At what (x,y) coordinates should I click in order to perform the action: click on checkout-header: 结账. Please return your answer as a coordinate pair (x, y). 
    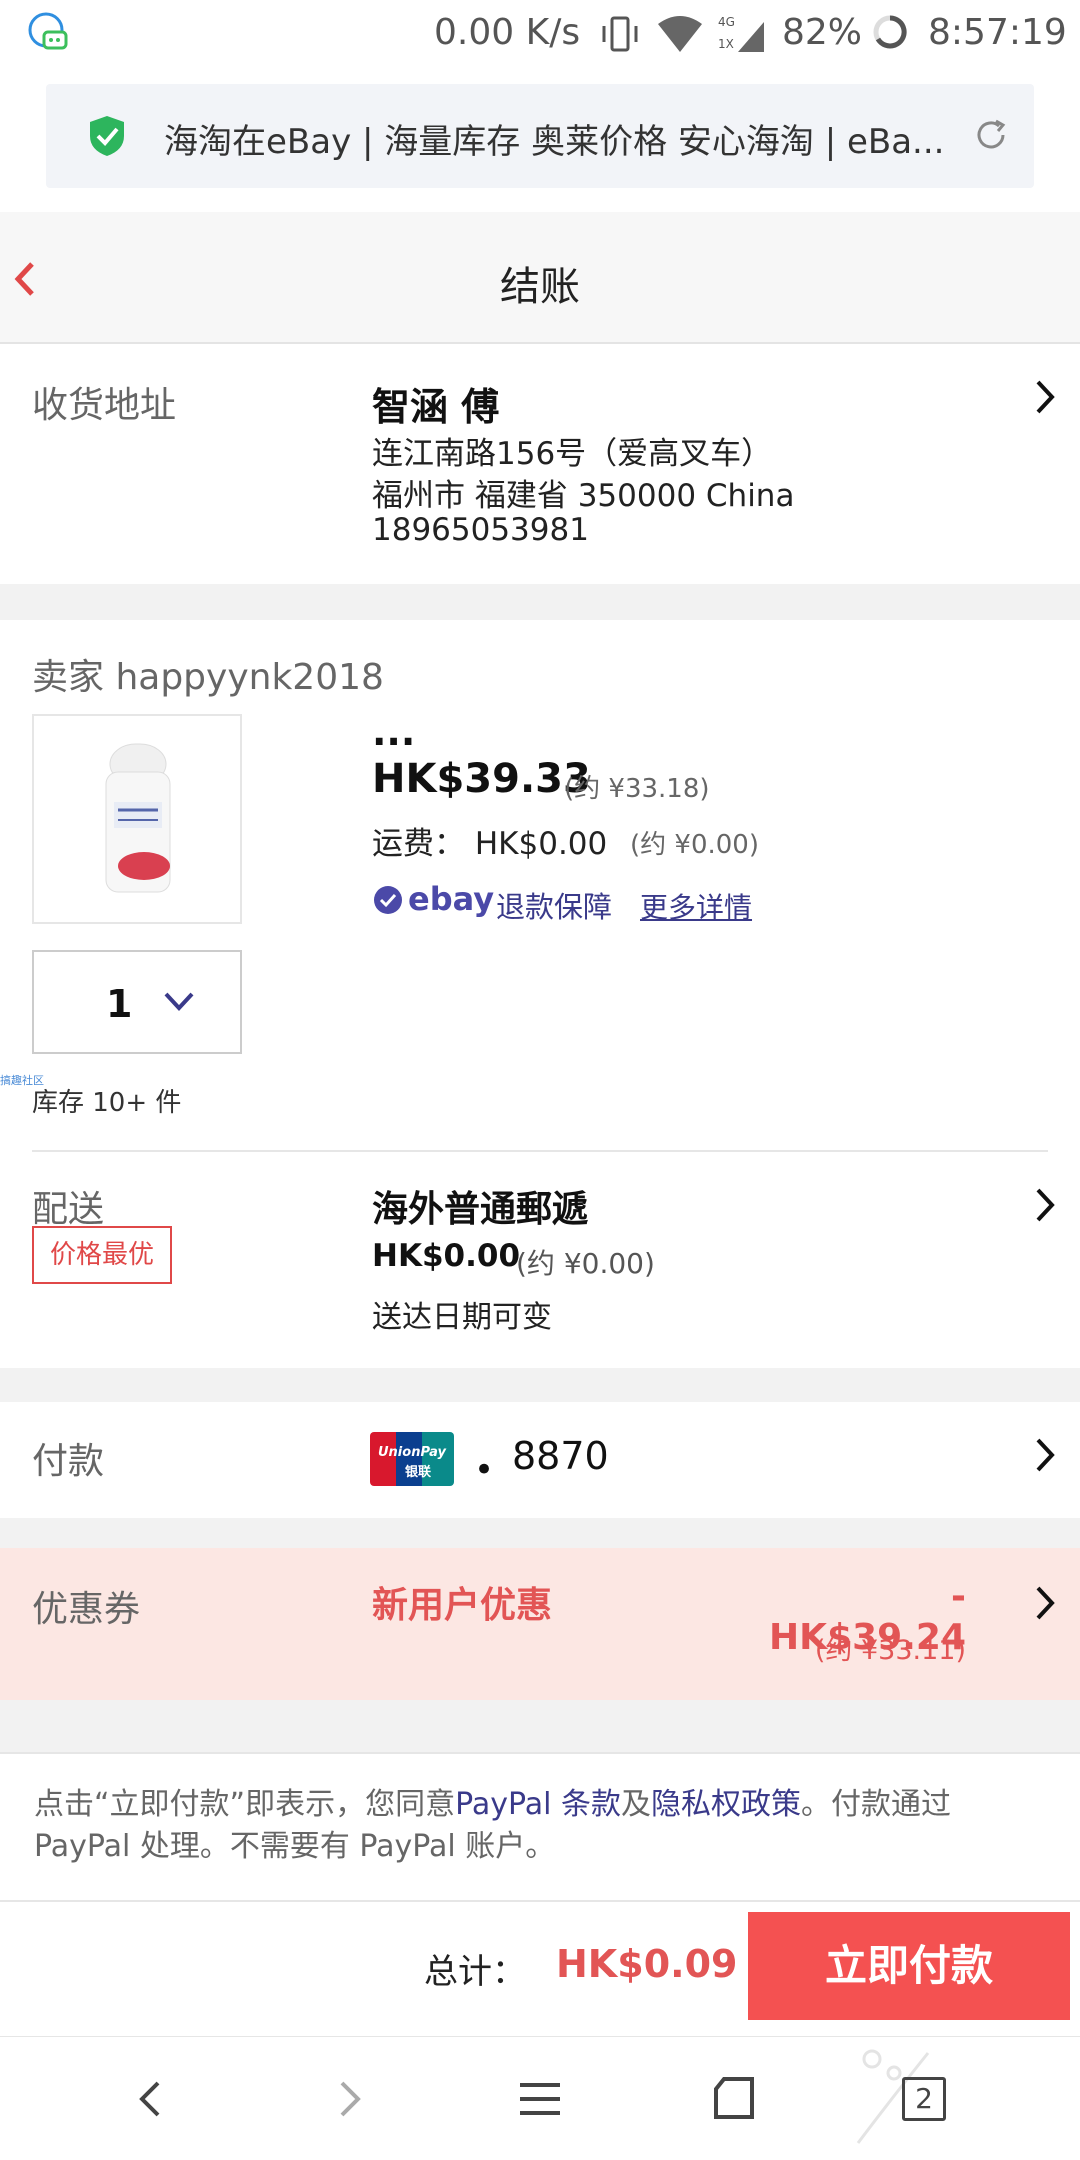
    Looking at the image, I should click on (540, 278).